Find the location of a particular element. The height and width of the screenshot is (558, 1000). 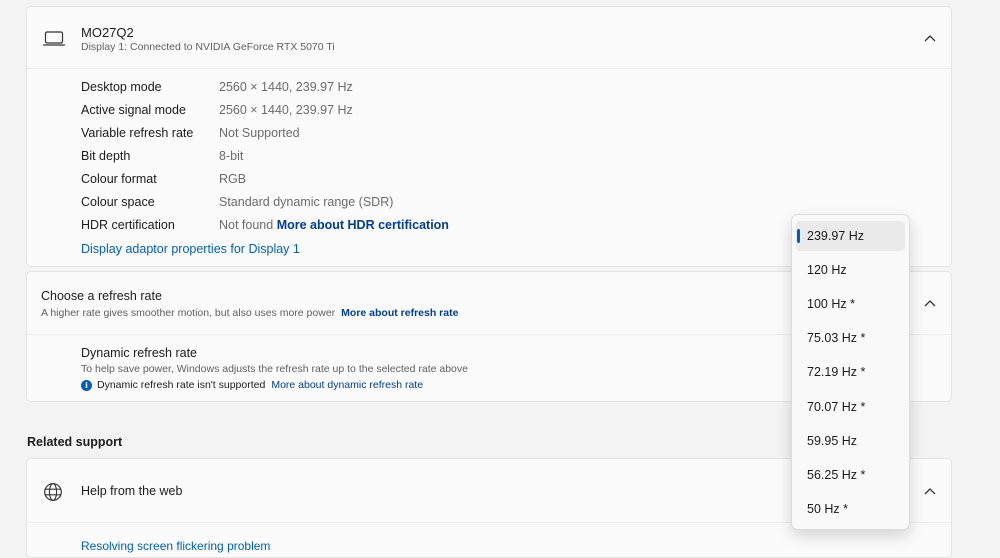

info-label: Bit depth is located at coordinates (106, 156).